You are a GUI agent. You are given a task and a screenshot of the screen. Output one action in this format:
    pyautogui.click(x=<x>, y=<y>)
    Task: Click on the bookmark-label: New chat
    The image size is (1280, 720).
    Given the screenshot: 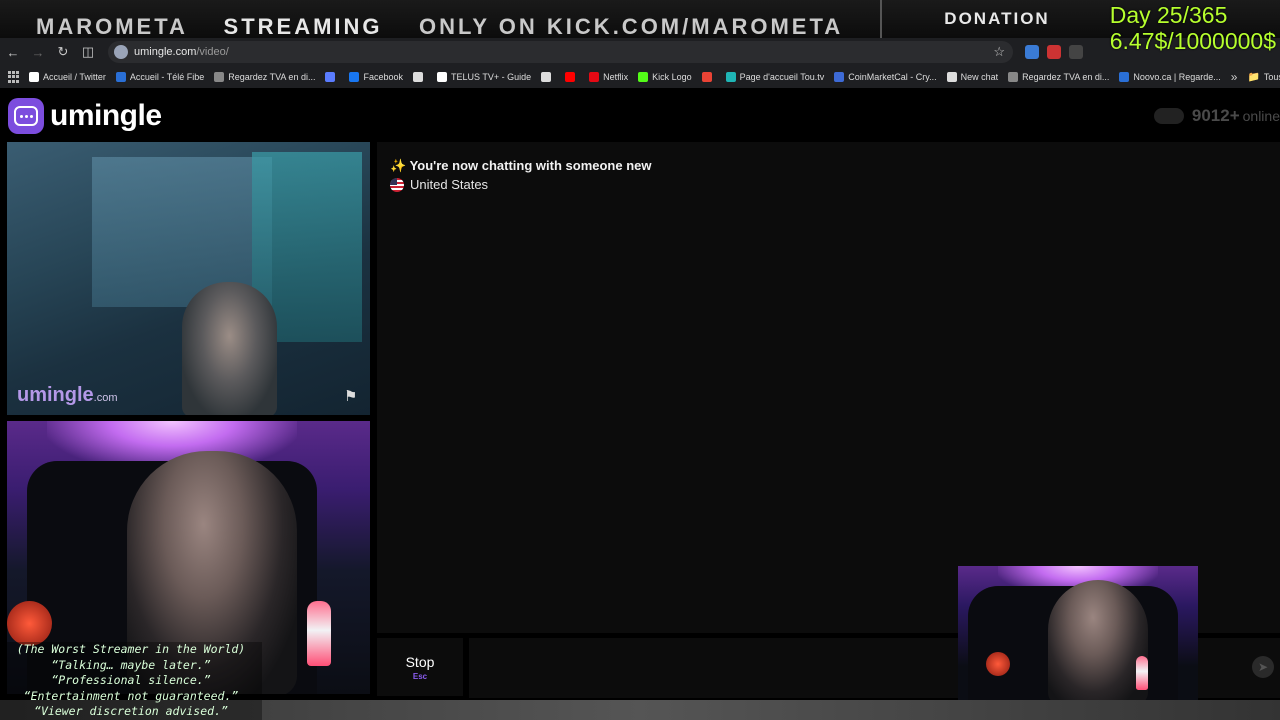 What is the action you would take?
    pyautogui.click(x=979, y=77)
    